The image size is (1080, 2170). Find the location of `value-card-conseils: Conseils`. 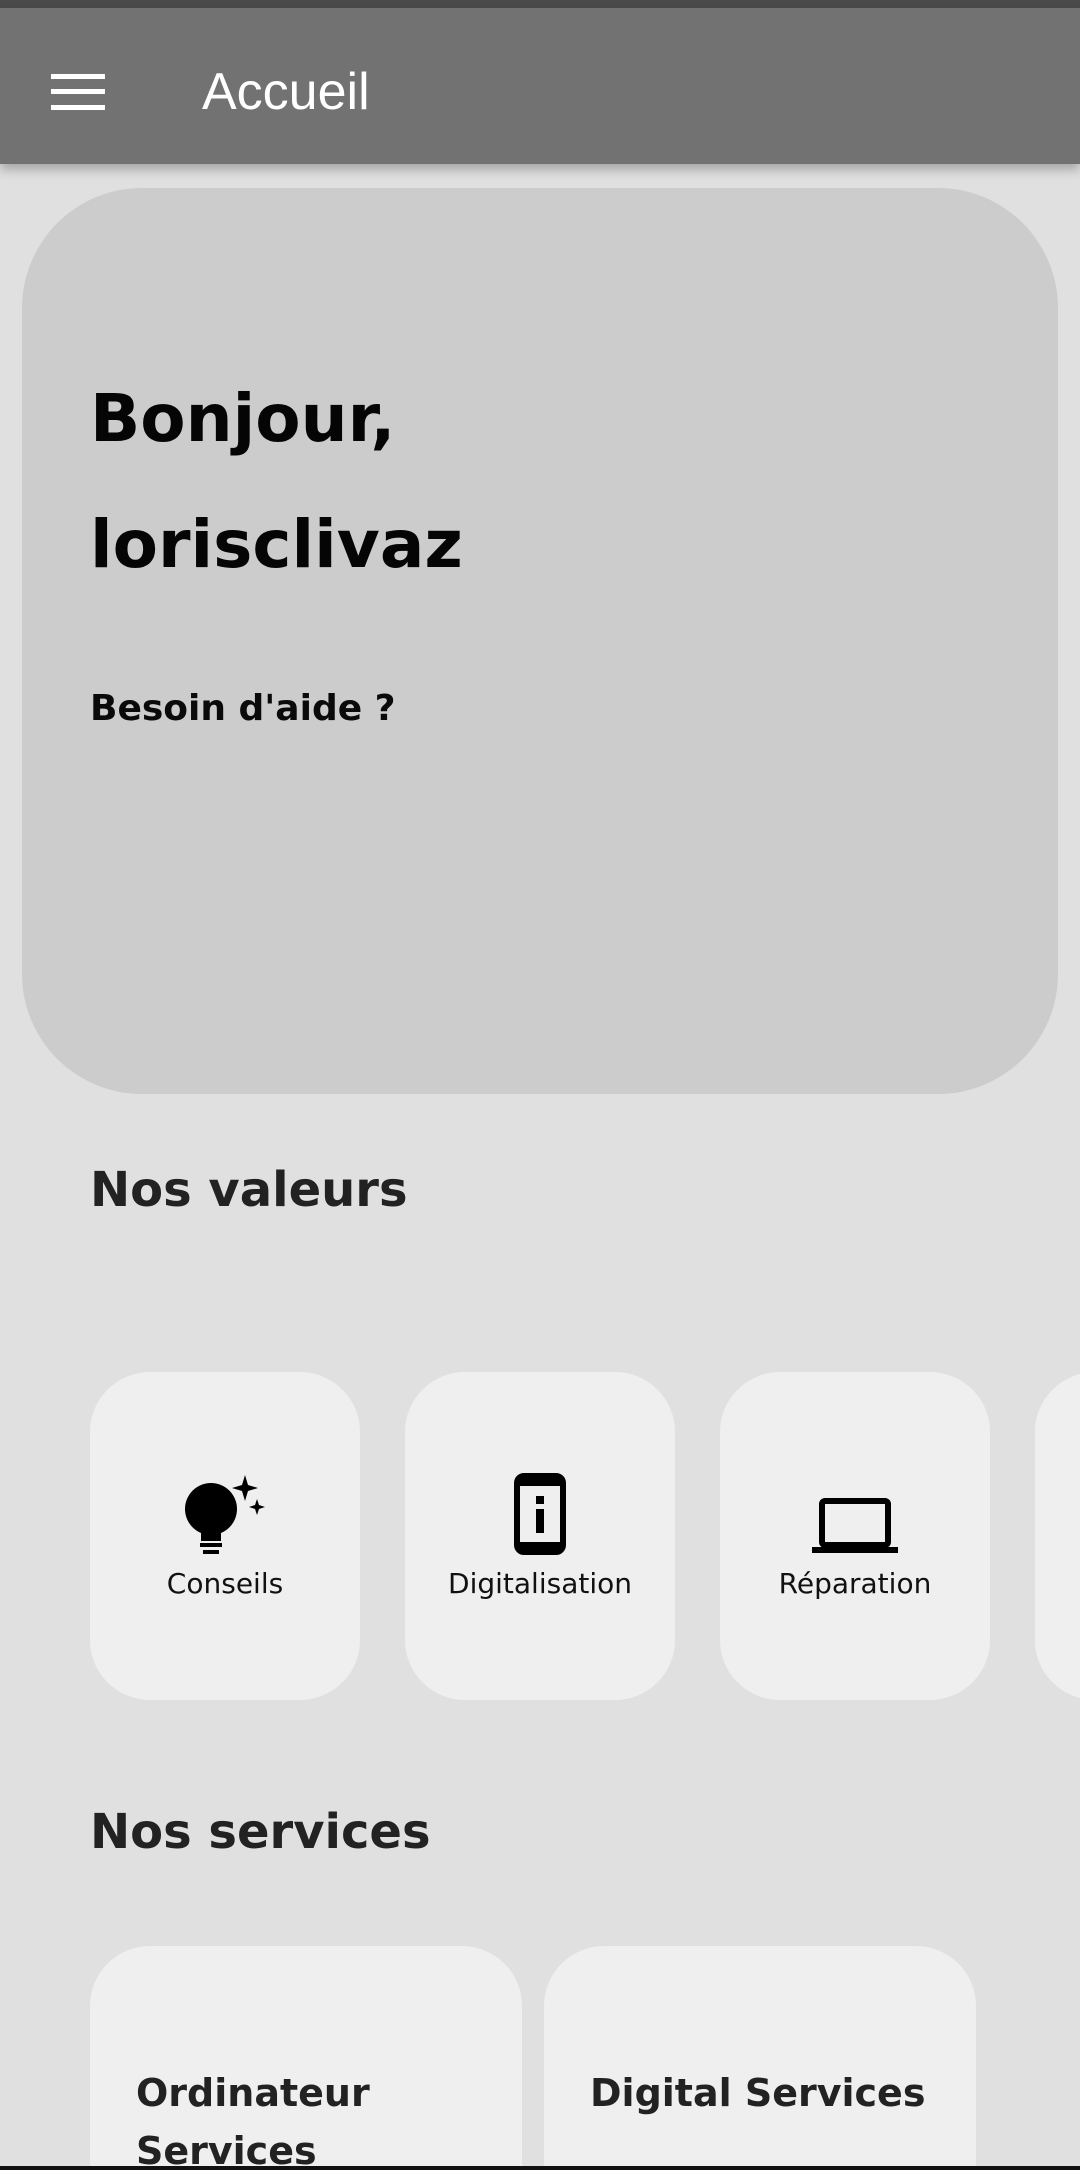

value-card-conseils: Conseils is located at coordinates (225, 1536).